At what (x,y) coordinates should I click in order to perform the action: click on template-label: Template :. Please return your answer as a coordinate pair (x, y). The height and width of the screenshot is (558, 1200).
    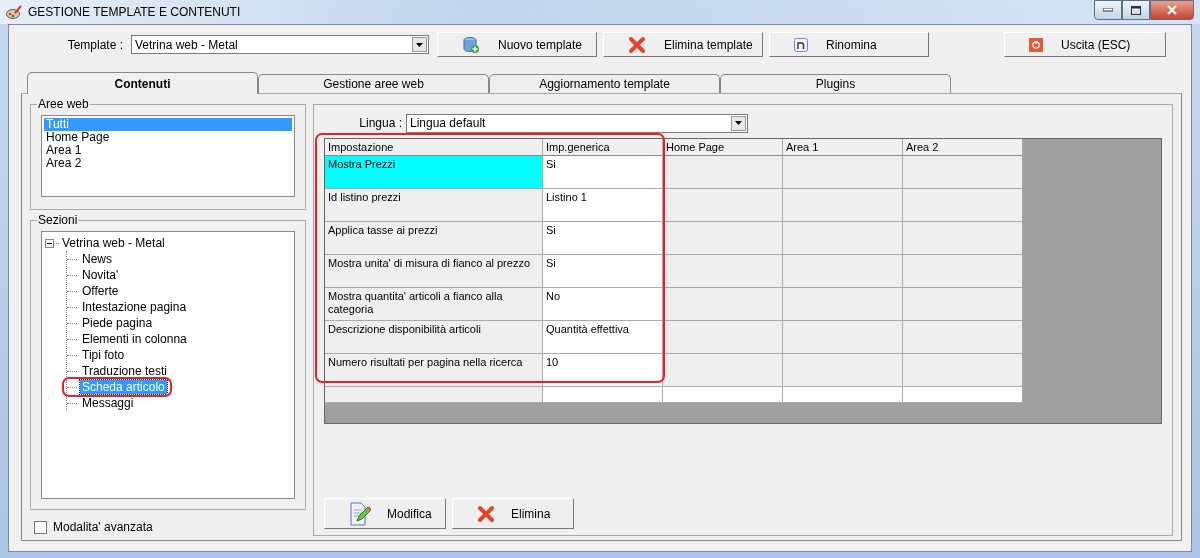
    Looking at the image, I should click on (95, 44).